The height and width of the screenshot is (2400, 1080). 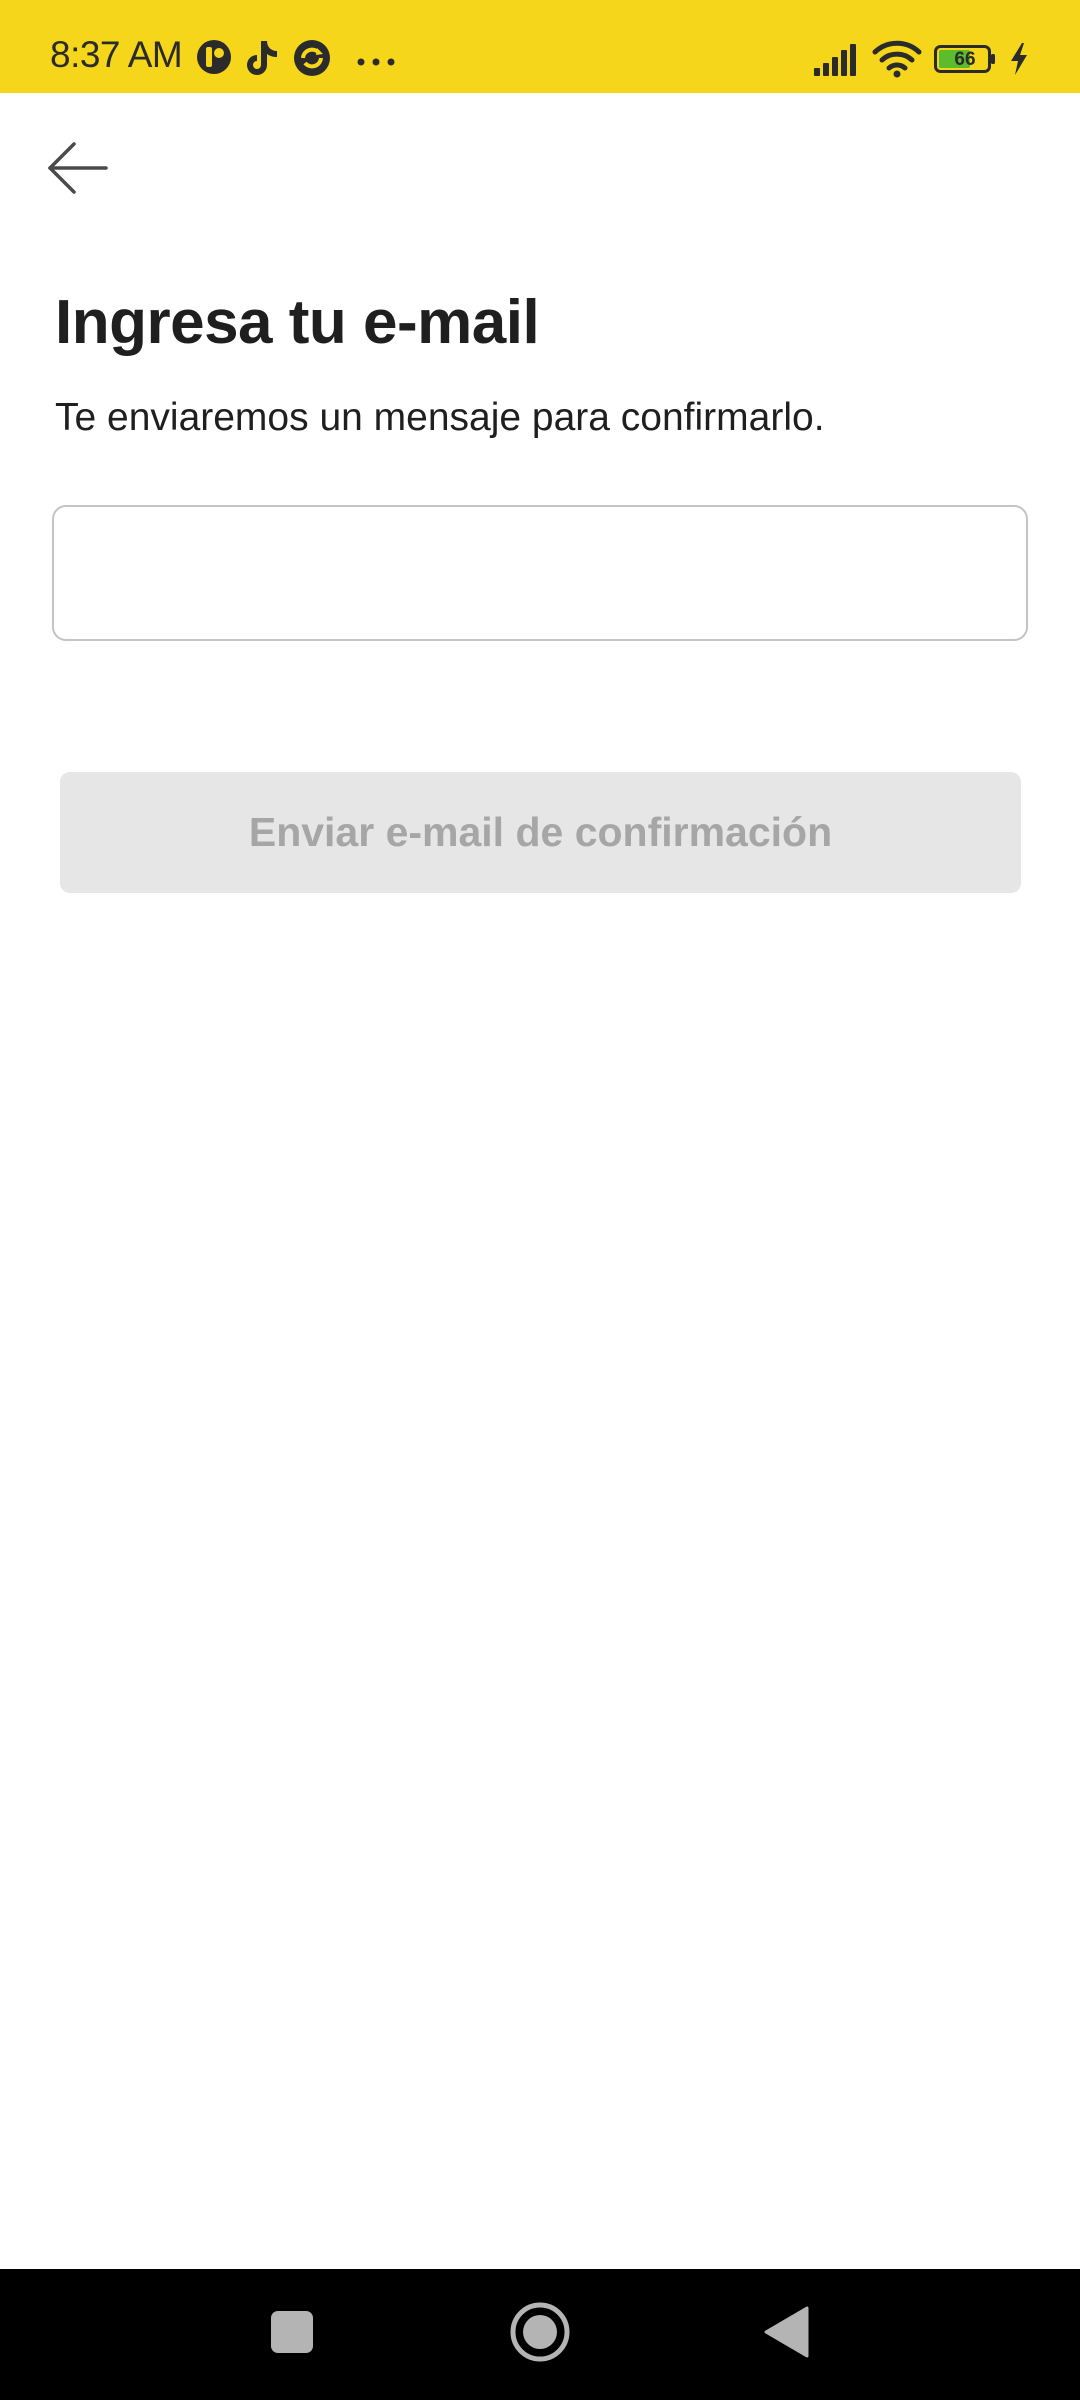 I want to click on back-button, so click(x=78, y=170).